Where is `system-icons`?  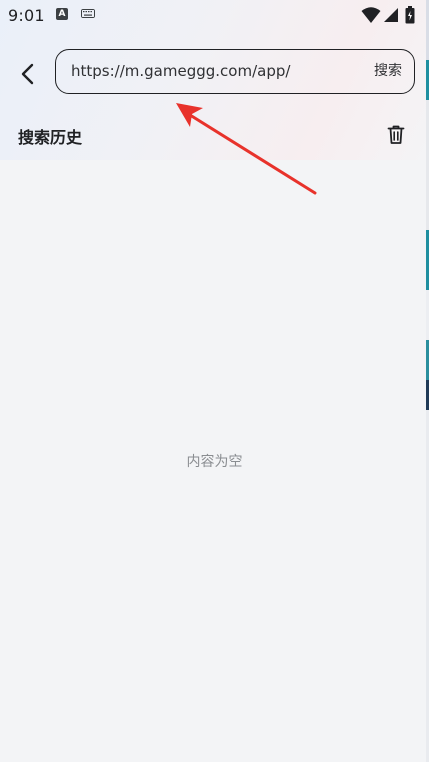 system-icons is located at coordinates (391, 15).